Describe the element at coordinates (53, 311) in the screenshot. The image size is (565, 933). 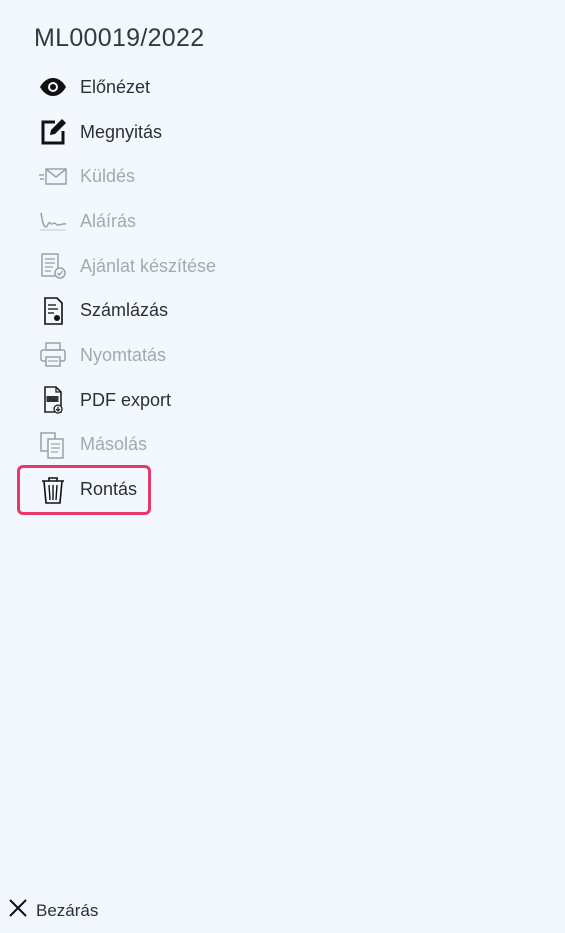
I see `invoice-icon` at that location.